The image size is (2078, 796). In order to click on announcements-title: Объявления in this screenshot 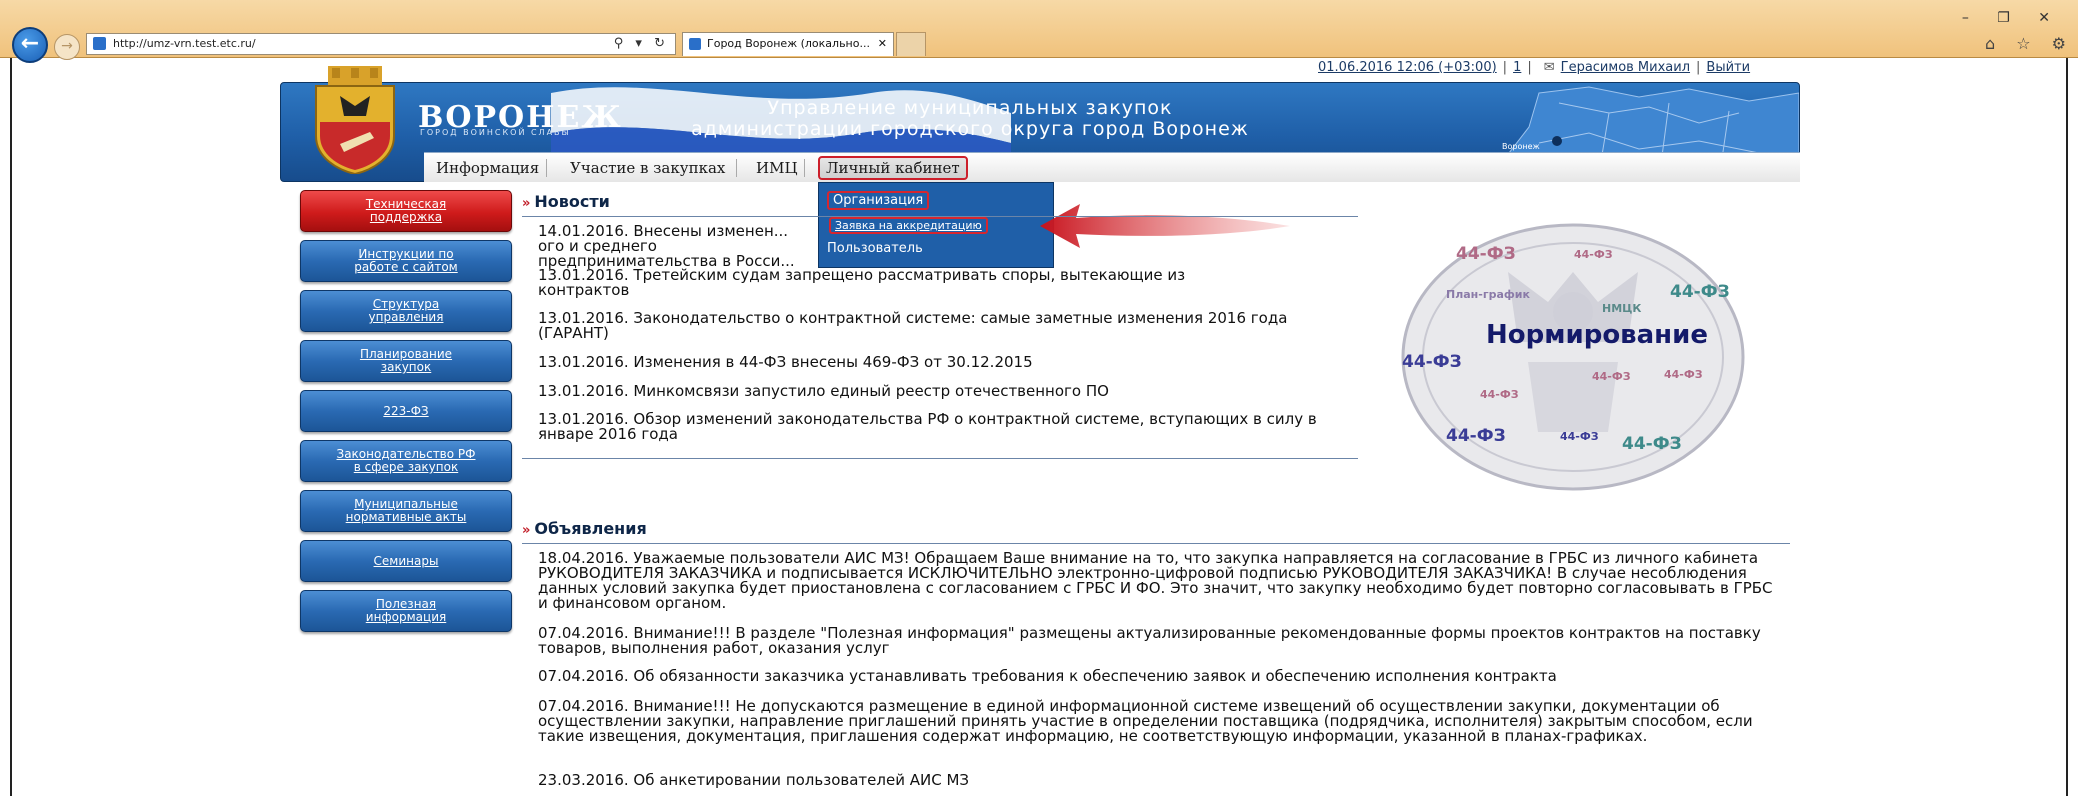, I will do `click(590, 528)`.